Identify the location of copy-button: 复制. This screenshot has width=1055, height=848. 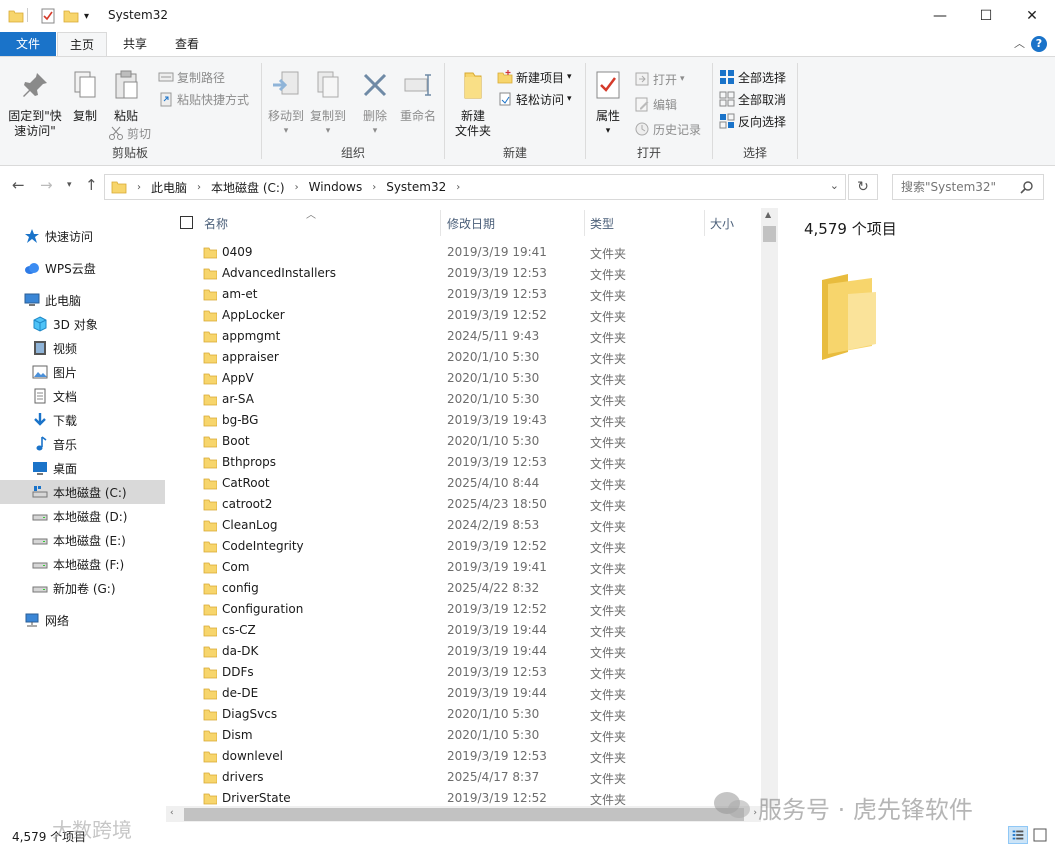
(85, 96).